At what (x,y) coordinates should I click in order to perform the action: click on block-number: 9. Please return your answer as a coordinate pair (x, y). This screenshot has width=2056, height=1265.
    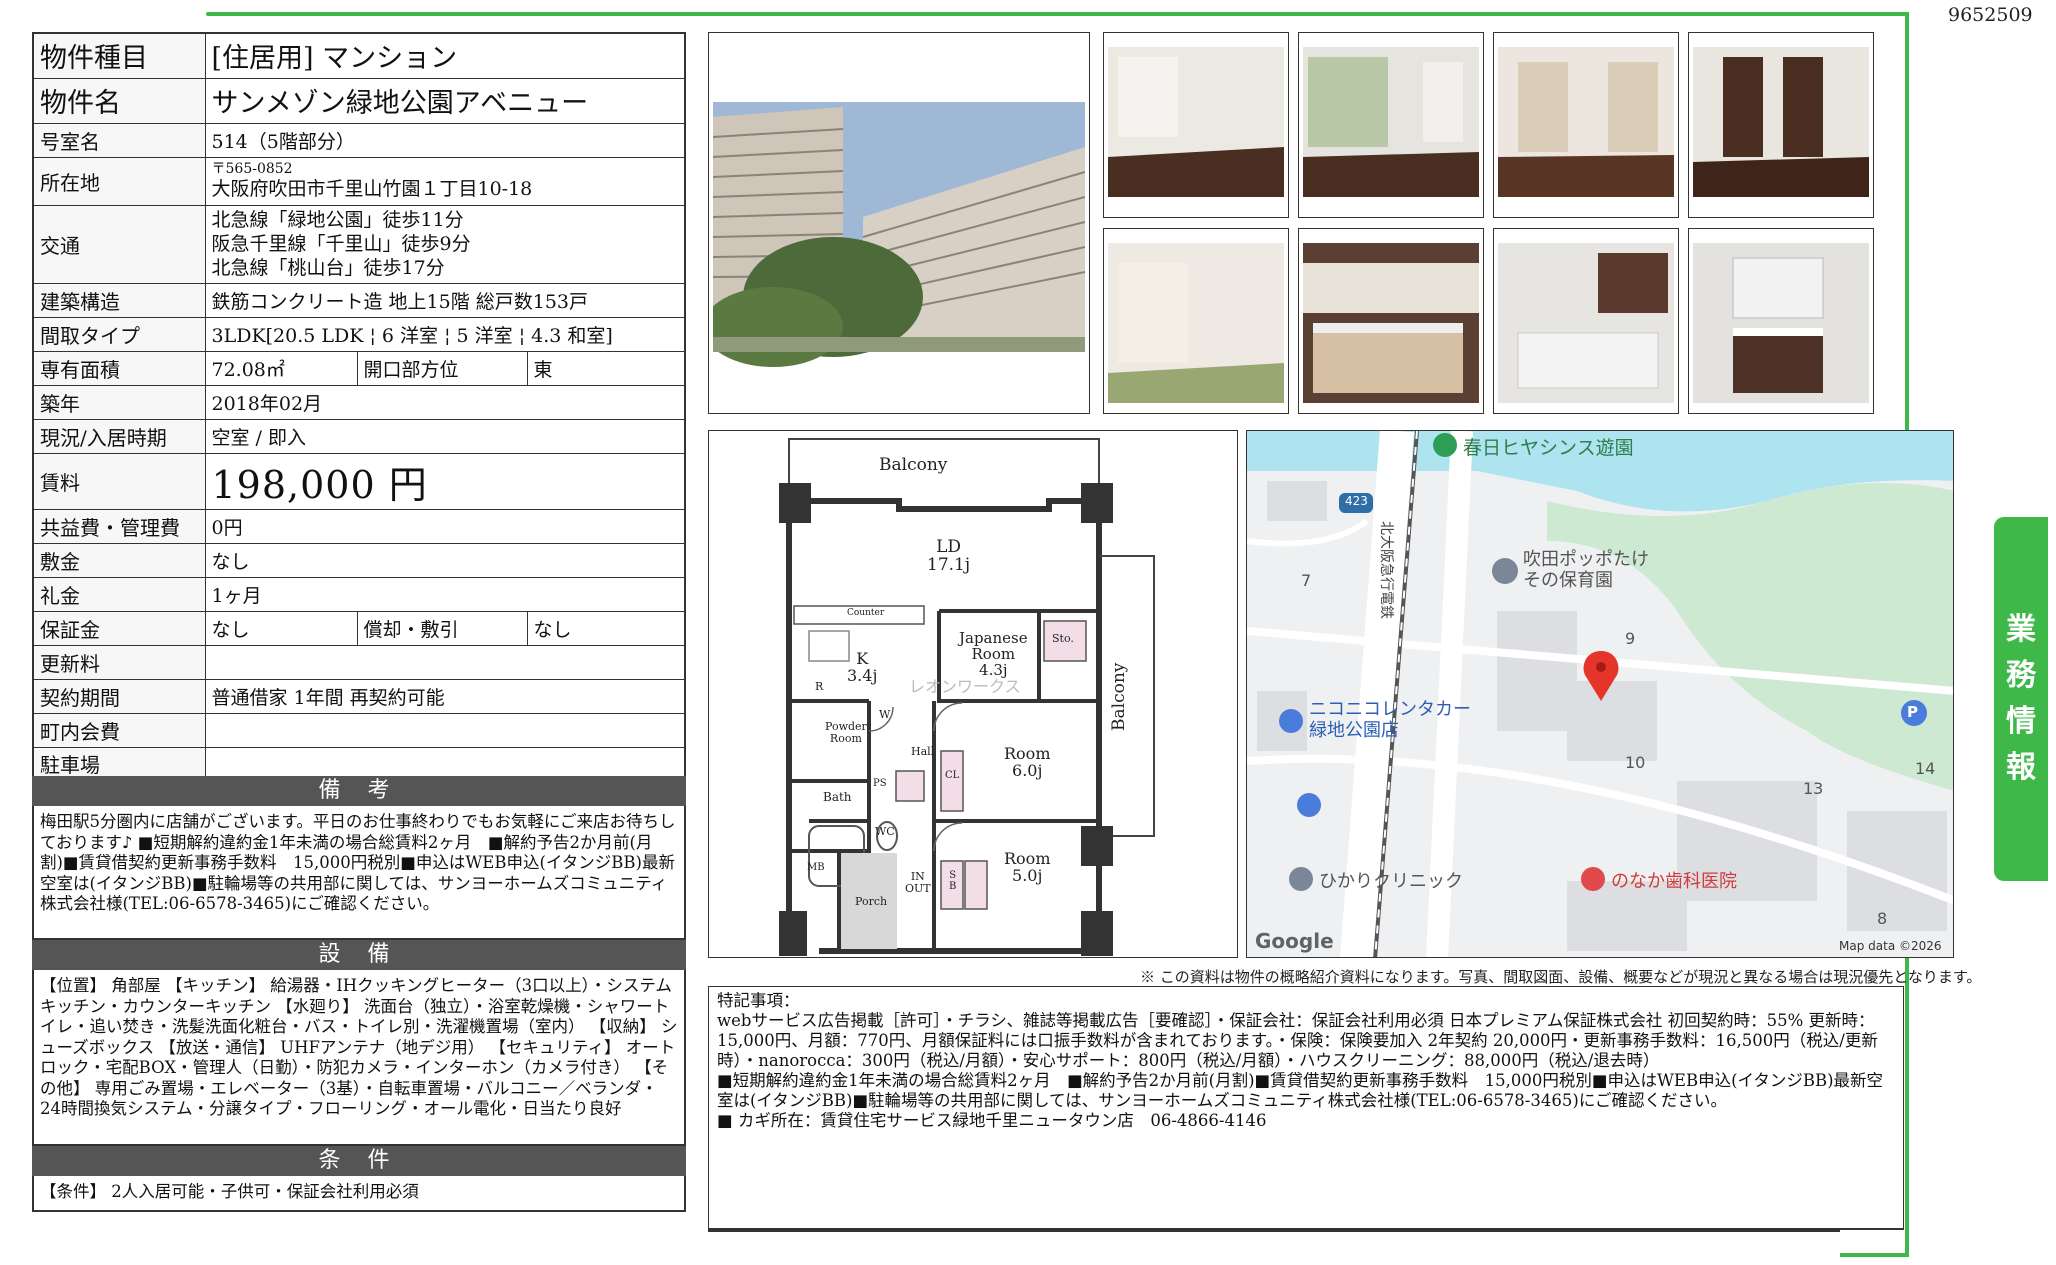
    Looking at the image, I should click on (1630, 638).